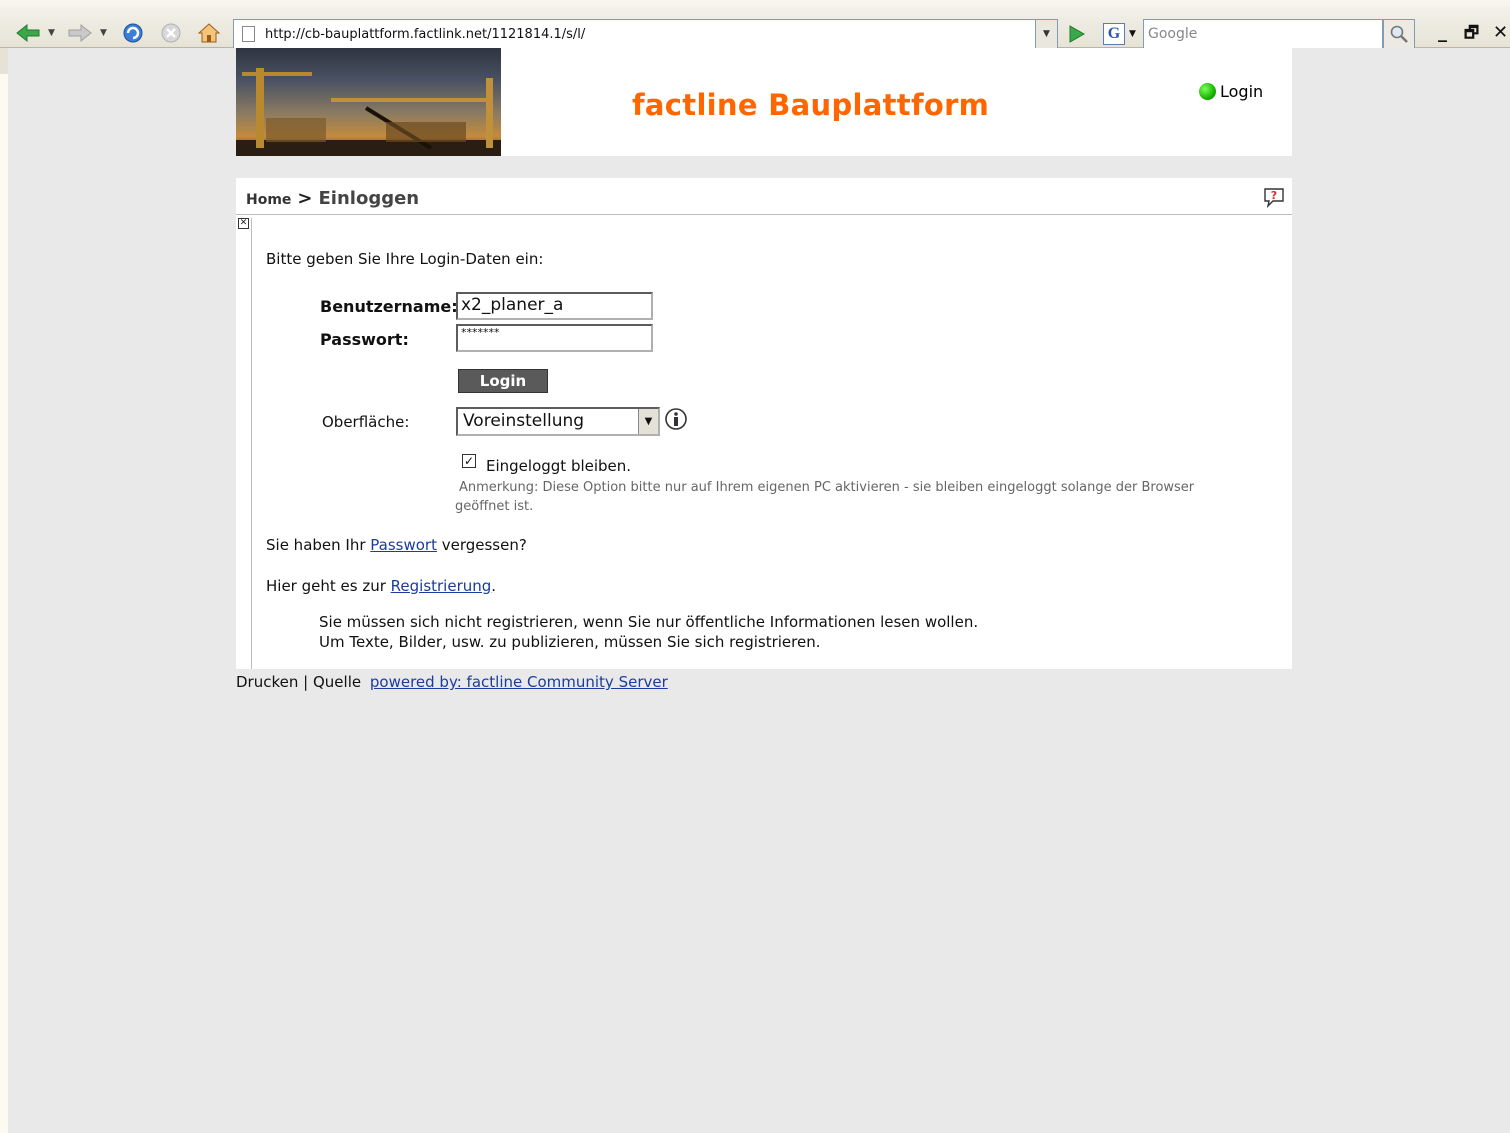  Describe the element at coordinates (328, 586) in the screenshot. I see `register-prefix: Hier geht es zur` at that location.